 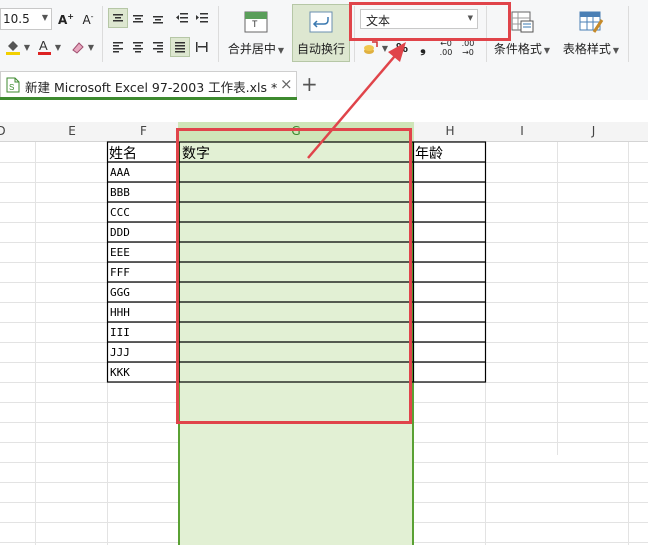 What do you see at coordinates (120, 312) in the screenshot?
I see `cell-name: HHH` at bounding box center [120, 312].